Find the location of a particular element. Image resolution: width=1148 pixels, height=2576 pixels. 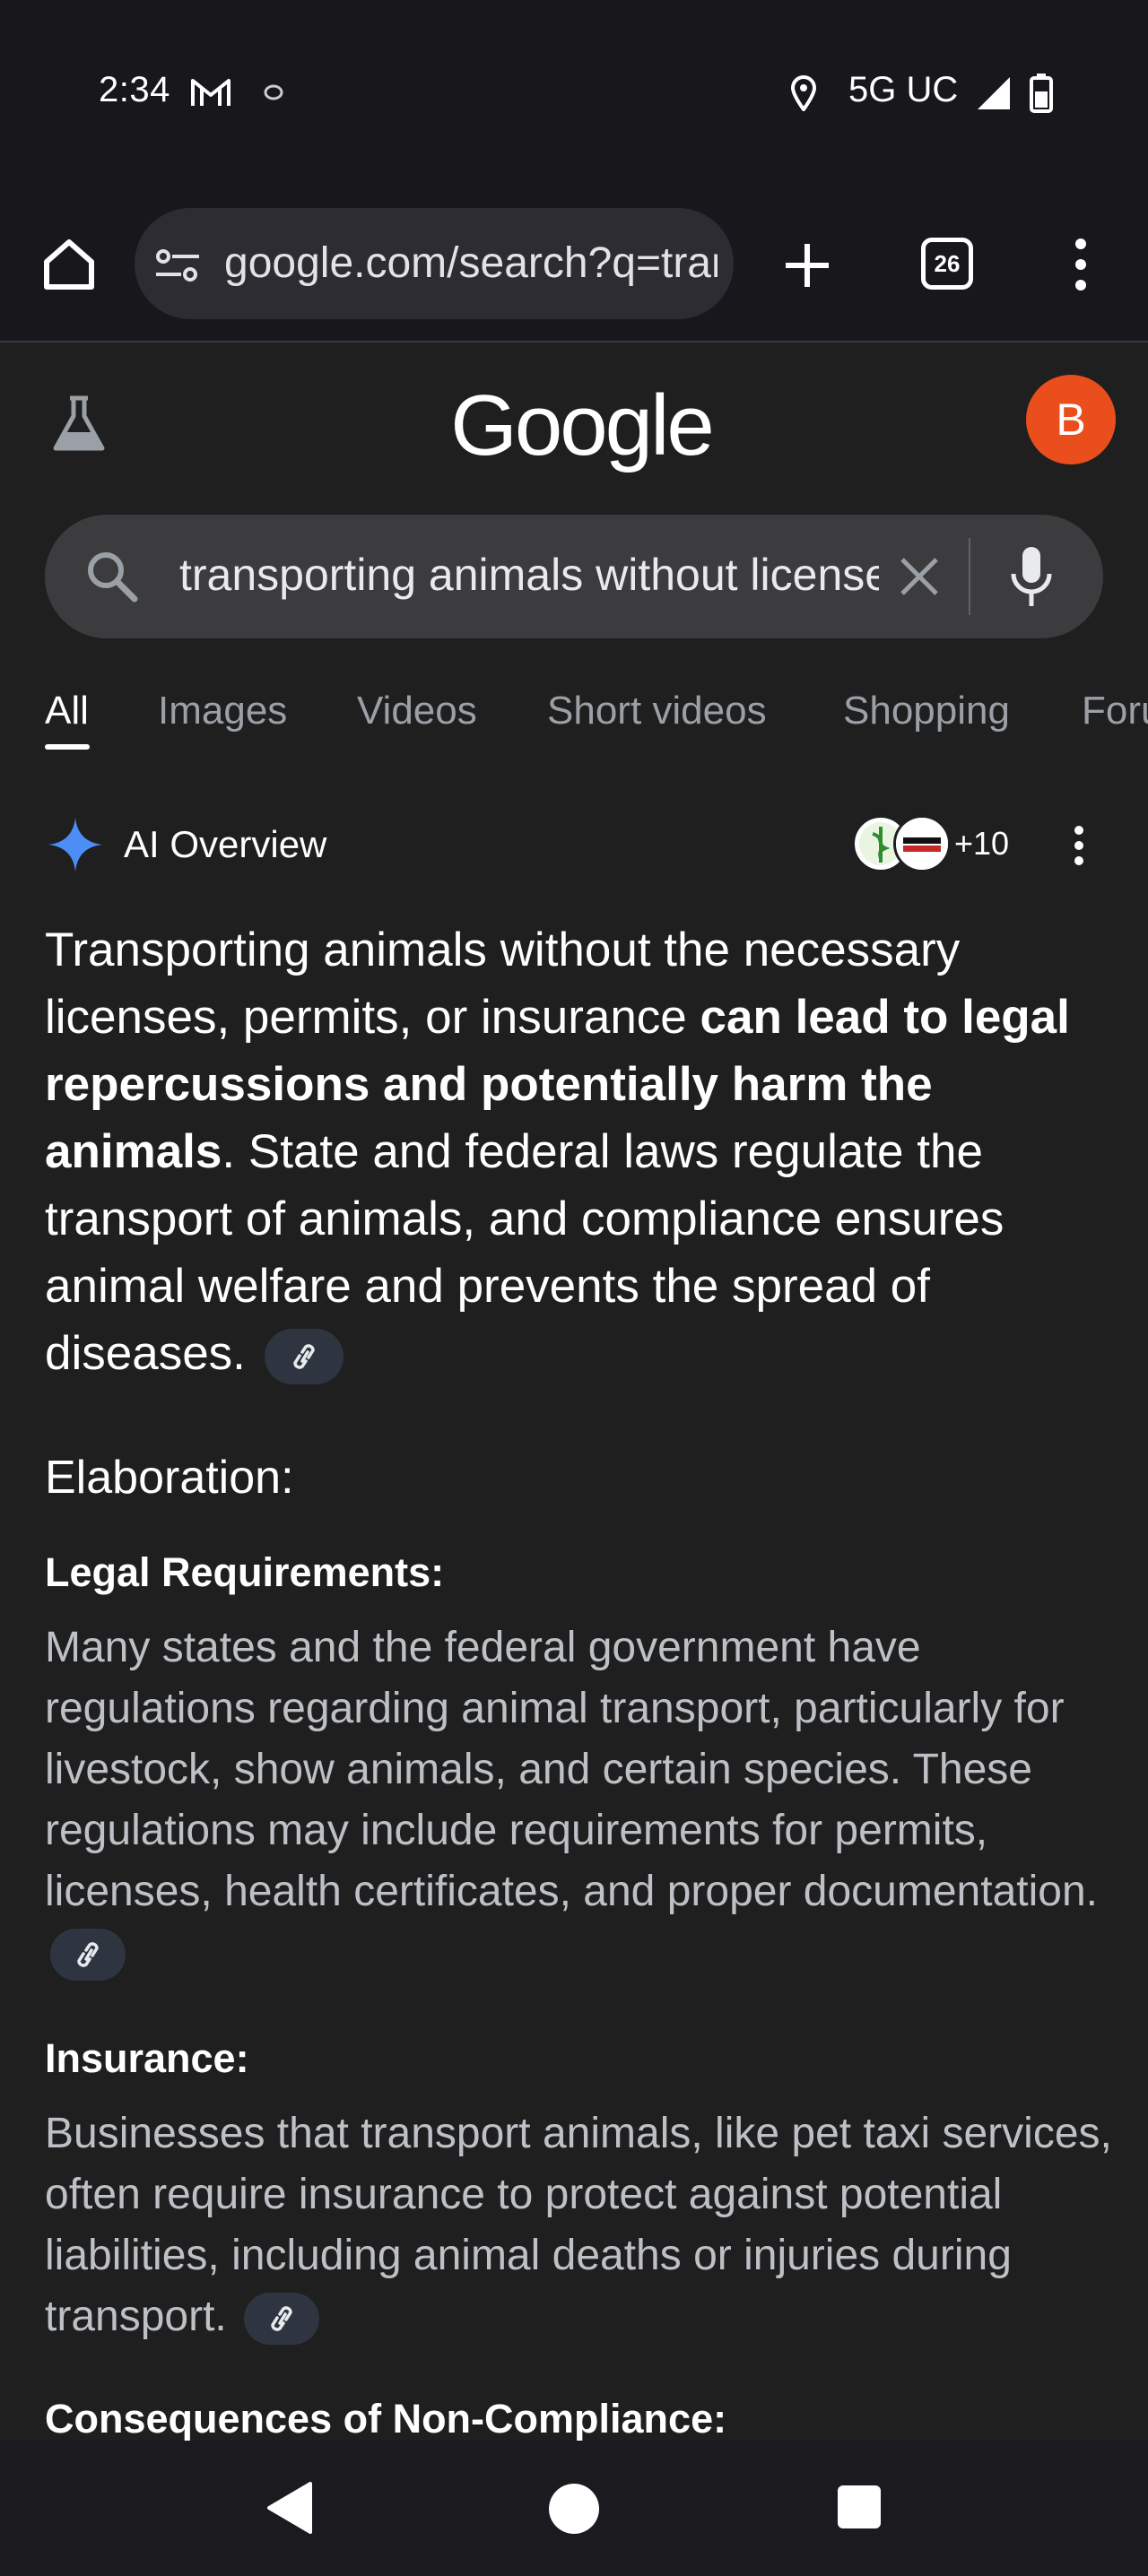

location-icon is located at coordinates (803, 93).